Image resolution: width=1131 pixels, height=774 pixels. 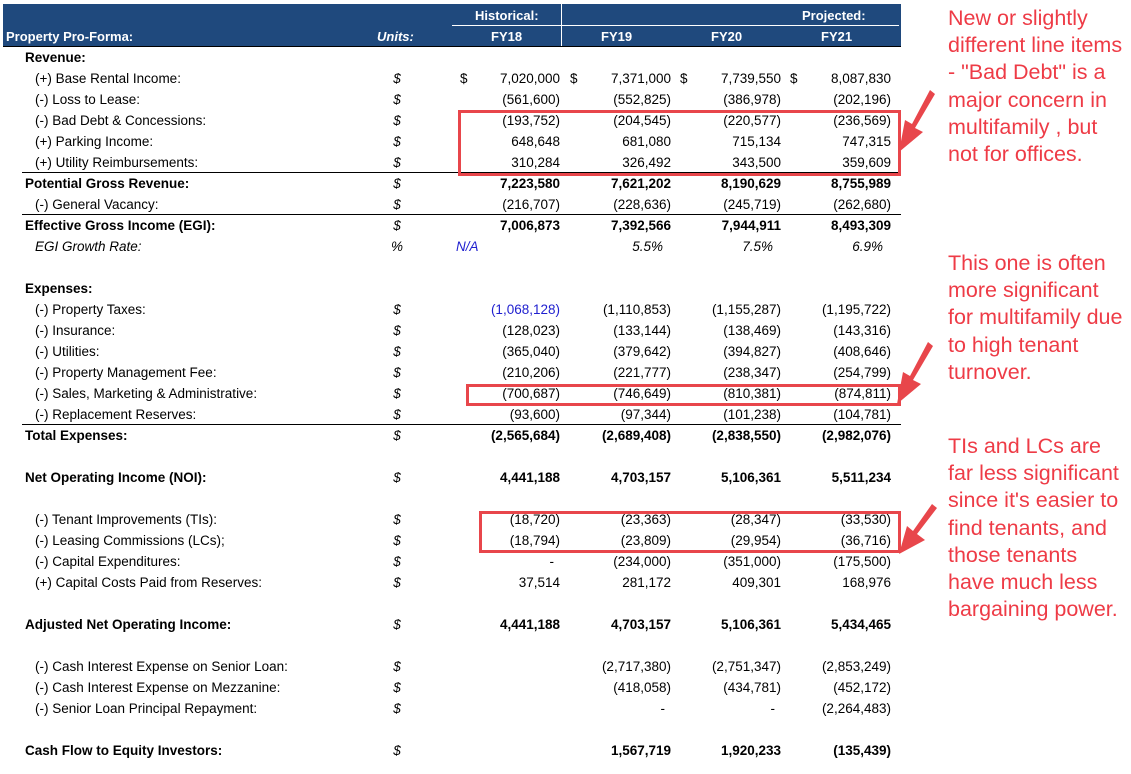 What do you see at coordinates (636, 435) in the screenshot?
I see `cell-fy19: (2,689,408)` at bounding box center [636, 435].